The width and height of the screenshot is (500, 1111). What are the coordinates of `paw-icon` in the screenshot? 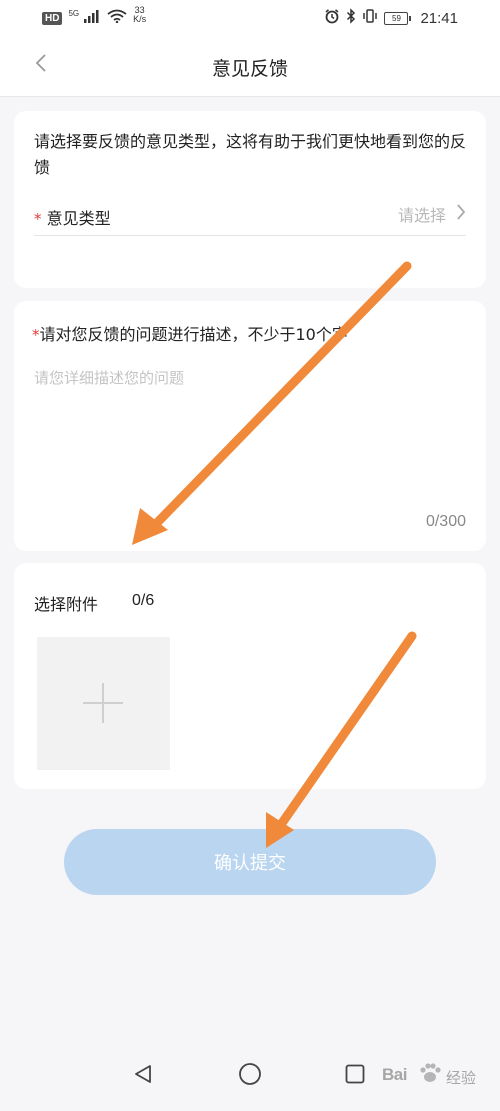 It's located at (430, 1075).